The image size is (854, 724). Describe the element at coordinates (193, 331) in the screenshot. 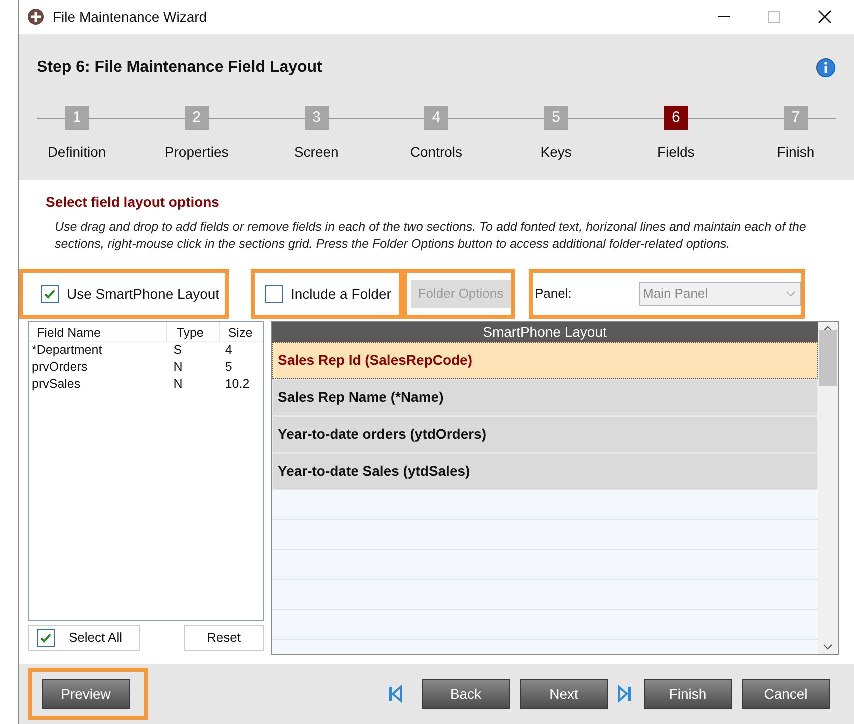

I see `column-header: Type` at that location.